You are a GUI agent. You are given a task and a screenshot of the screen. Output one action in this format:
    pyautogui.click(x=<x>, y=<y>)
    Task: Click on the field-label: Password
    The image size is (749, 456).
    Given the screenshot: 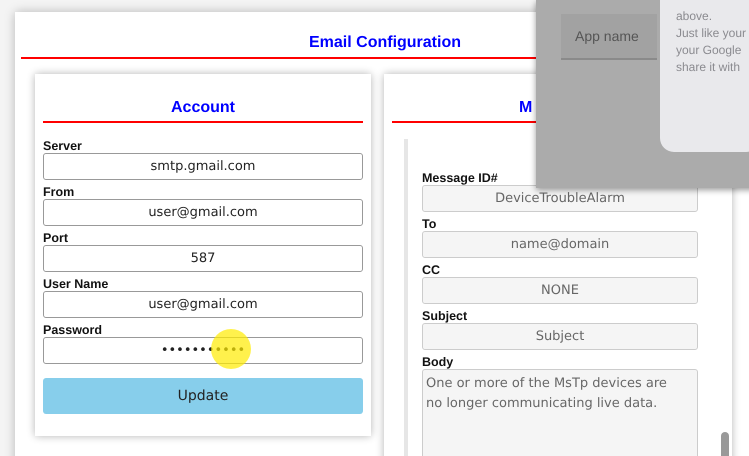 What is the action you would take?
    pyautogui.click(x=73, y=330)
    